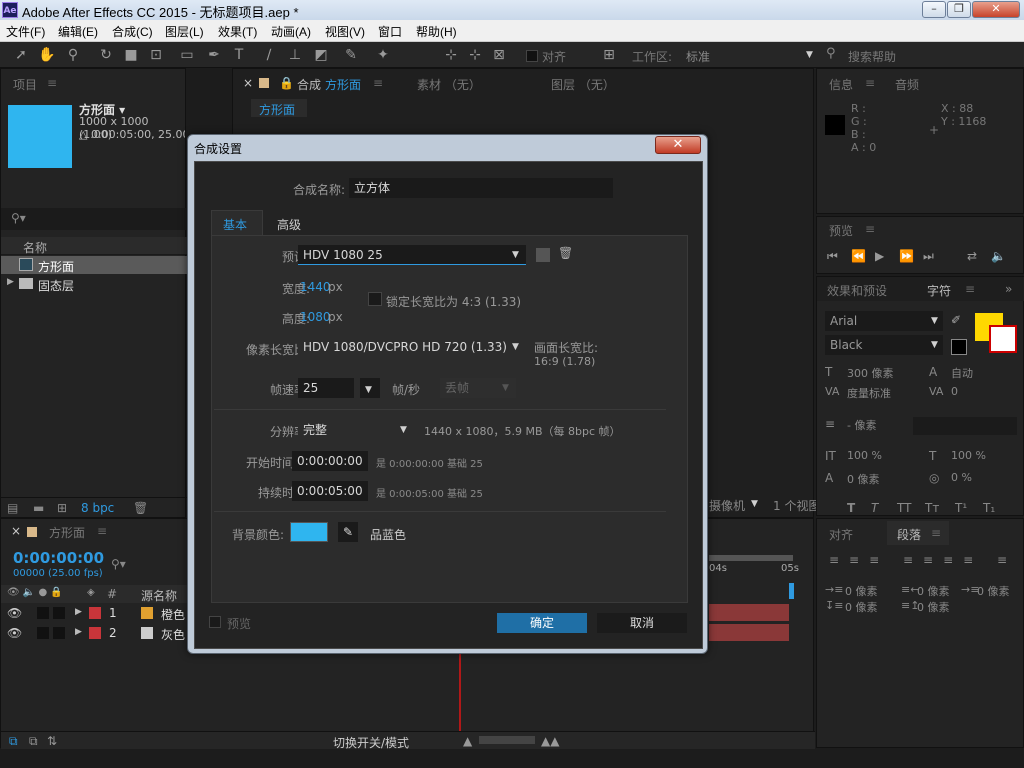  What do you see at coordinates (906, 256) in the screenshot?
I see `next-frame-icon: ⏩` at bounding box center [906, 256].